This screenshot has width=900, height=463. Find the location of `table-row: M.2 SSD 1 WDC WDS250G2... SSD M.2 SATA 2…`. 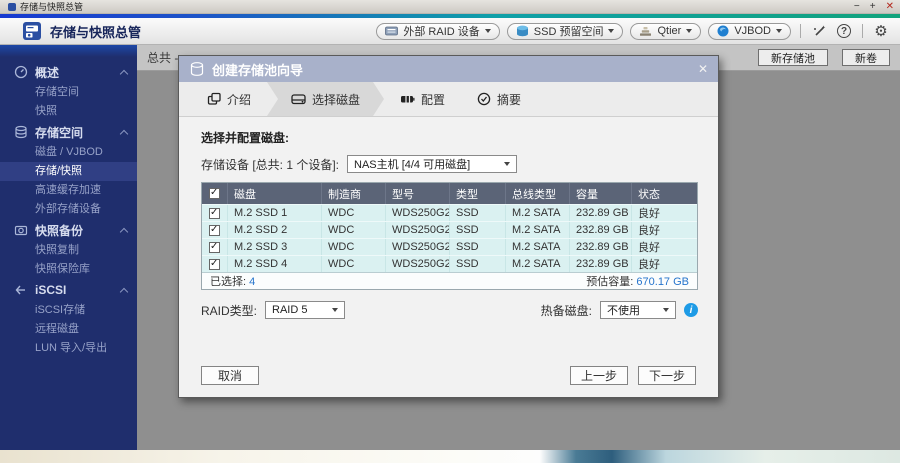

table-row: M.2 SSD 1 WDC WDS250G2... SSD M.2 SATA 2… is located at coordinates (449, 212).